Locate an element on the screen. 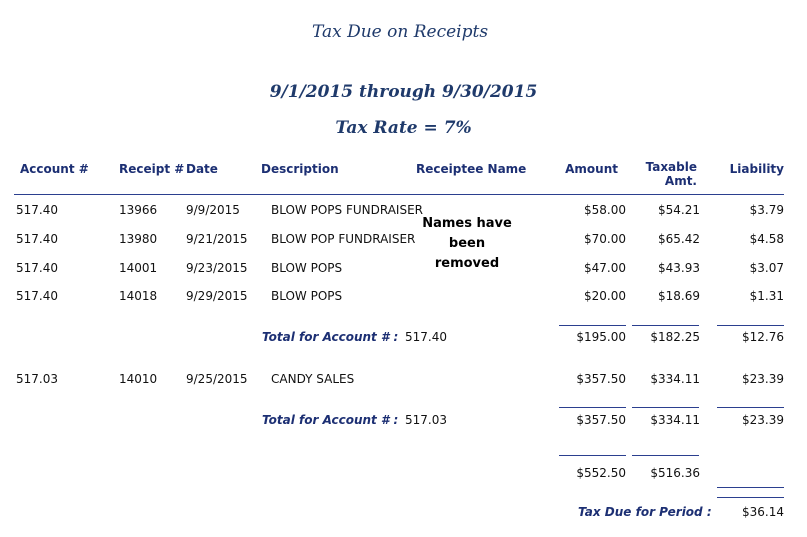  col-receiptee-header: Receiptee Name is located at coordinates (471, 169).